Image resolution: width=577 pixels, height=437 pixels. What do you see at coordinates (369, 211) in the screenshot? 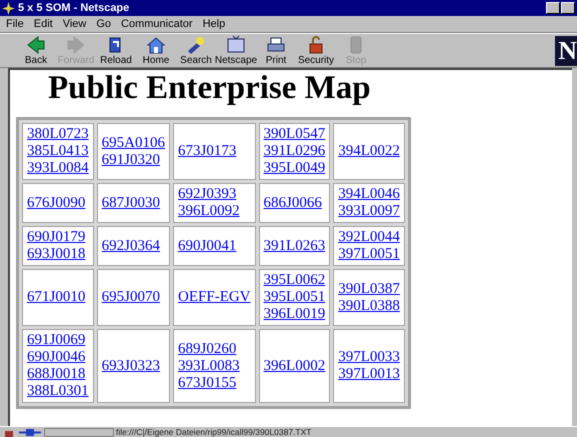
I see `code-link: 393L0097` at bounding box center [369, 211].